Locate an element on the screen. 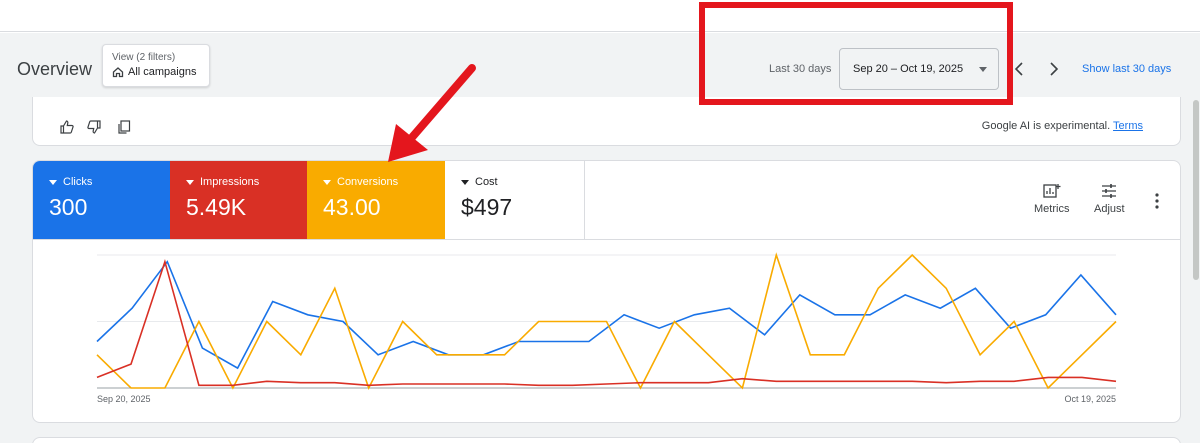 This screenshot has height=443, width=1200. chevron-left-icon is located at coordinates (1019, 69).